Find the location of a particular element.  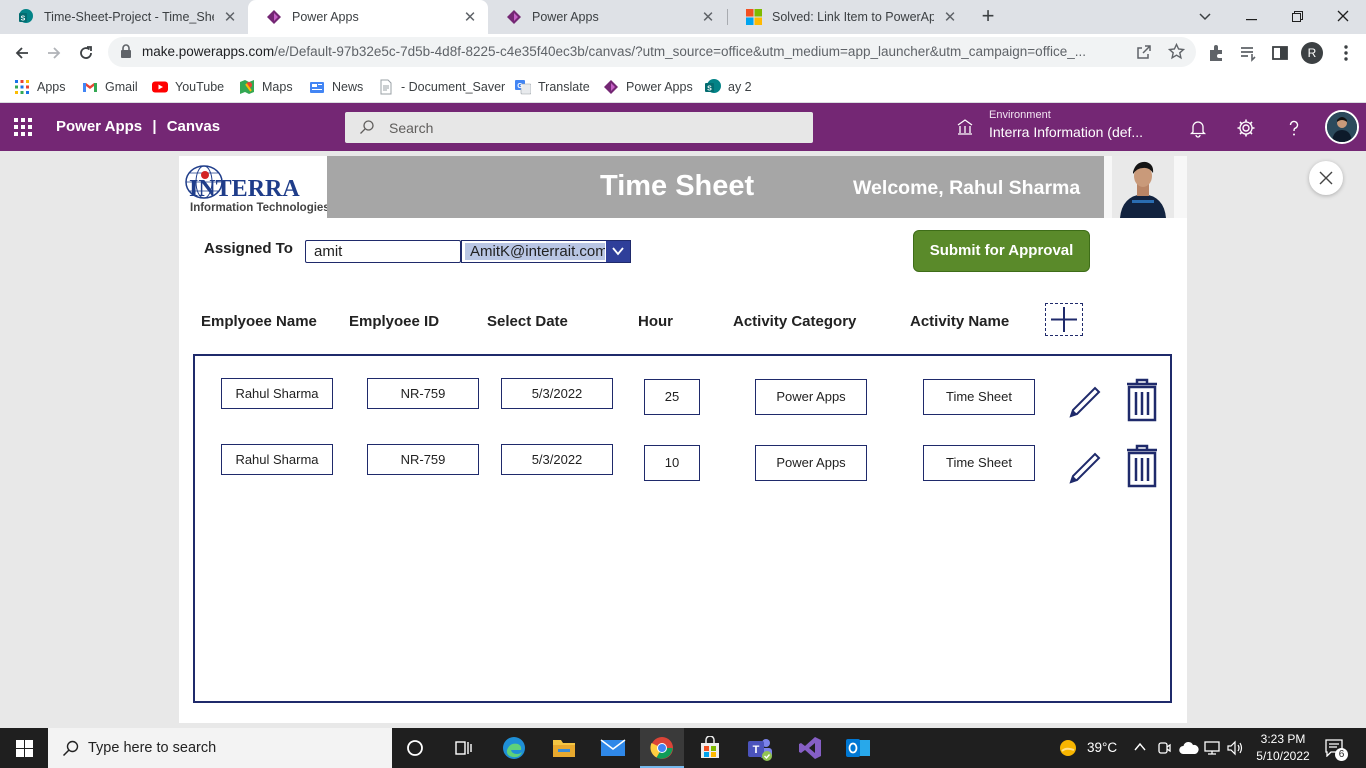

reload-icon is located at coordinates (86, 53).